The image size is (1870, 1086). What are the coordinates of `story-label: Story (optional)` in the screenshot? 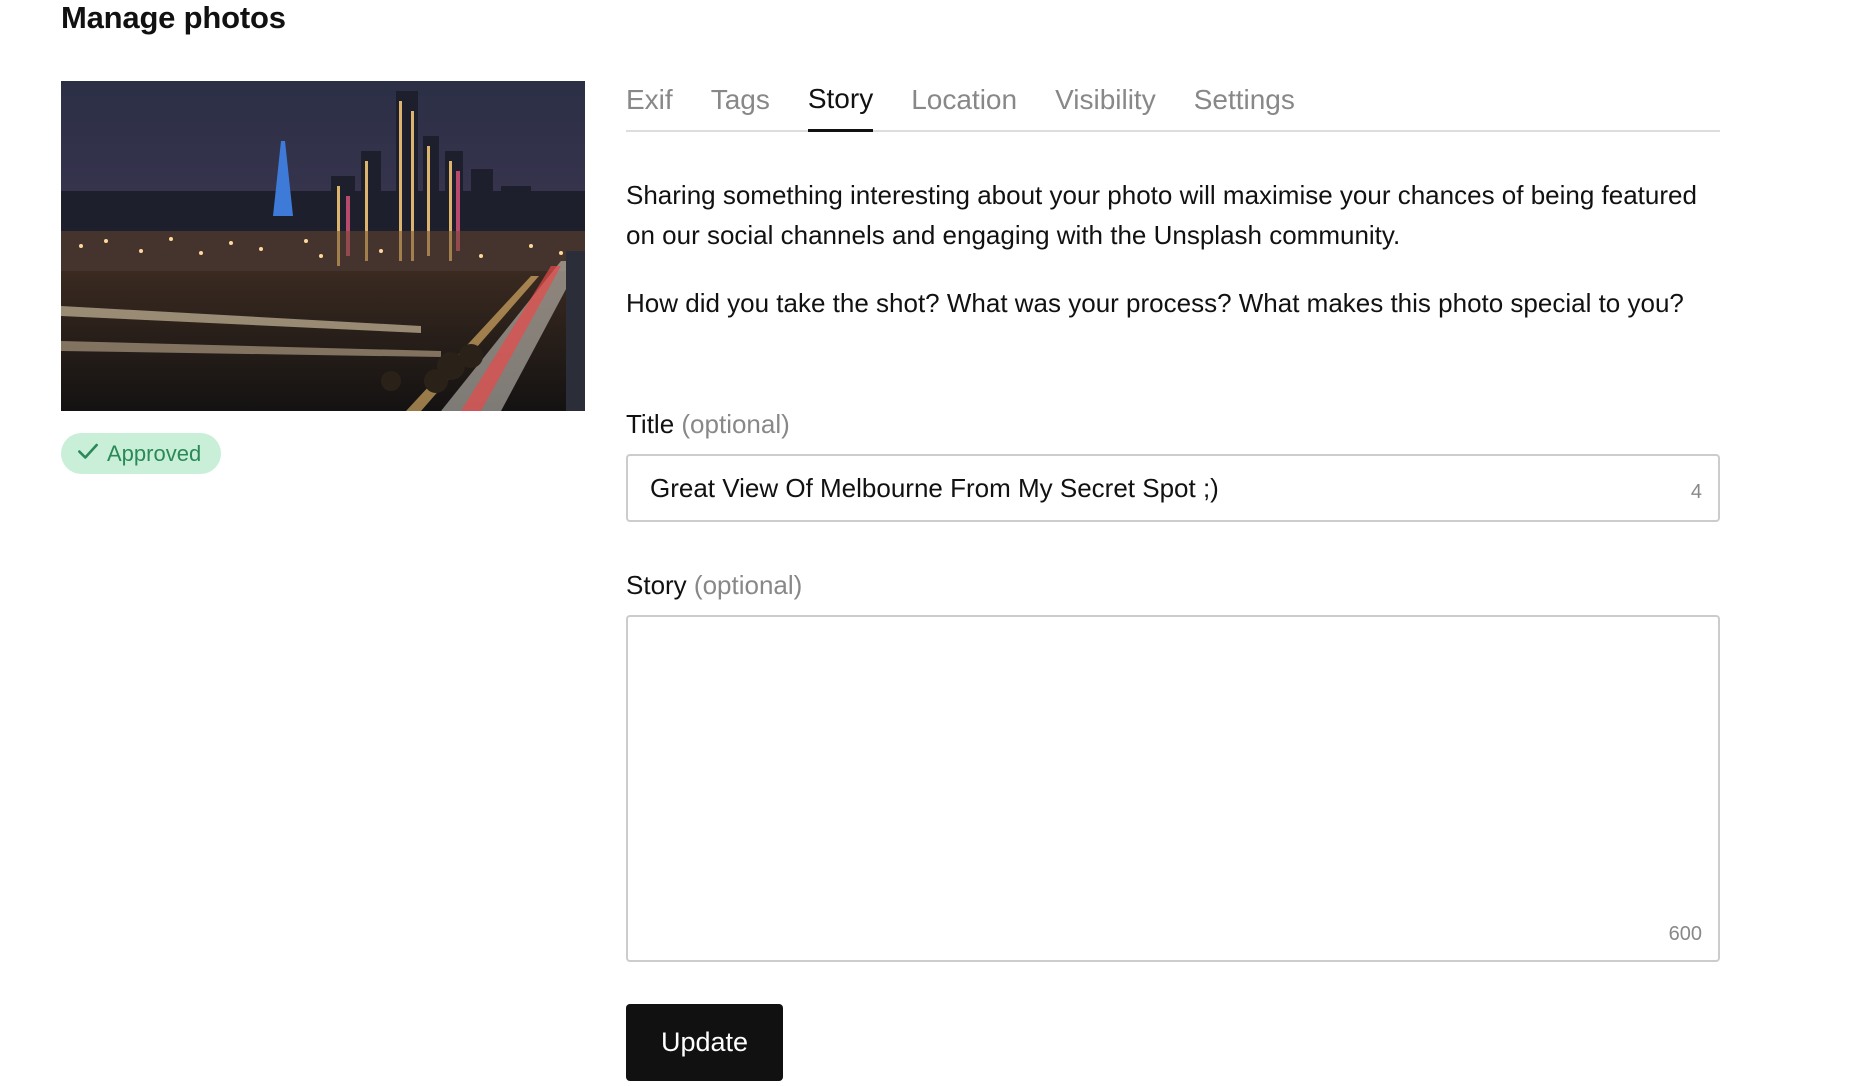 It's located at (714, 585).